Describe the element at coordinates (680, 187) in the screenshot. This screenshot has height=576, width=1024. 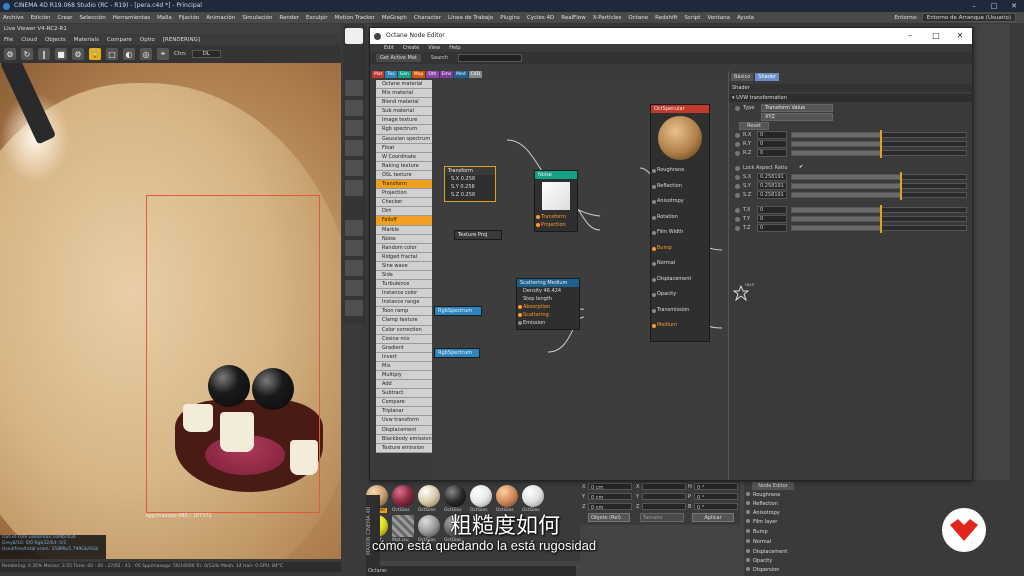
I see `node-input-reflection: Reflection` at that location.